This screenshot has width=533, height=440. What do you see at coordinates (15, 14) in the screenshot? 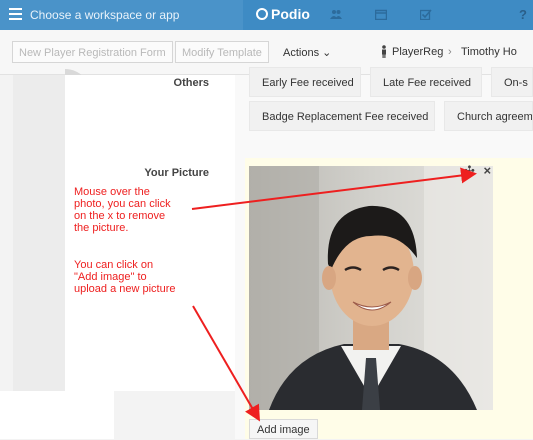
I see `menu-icon` at bounding box center [15, 14].